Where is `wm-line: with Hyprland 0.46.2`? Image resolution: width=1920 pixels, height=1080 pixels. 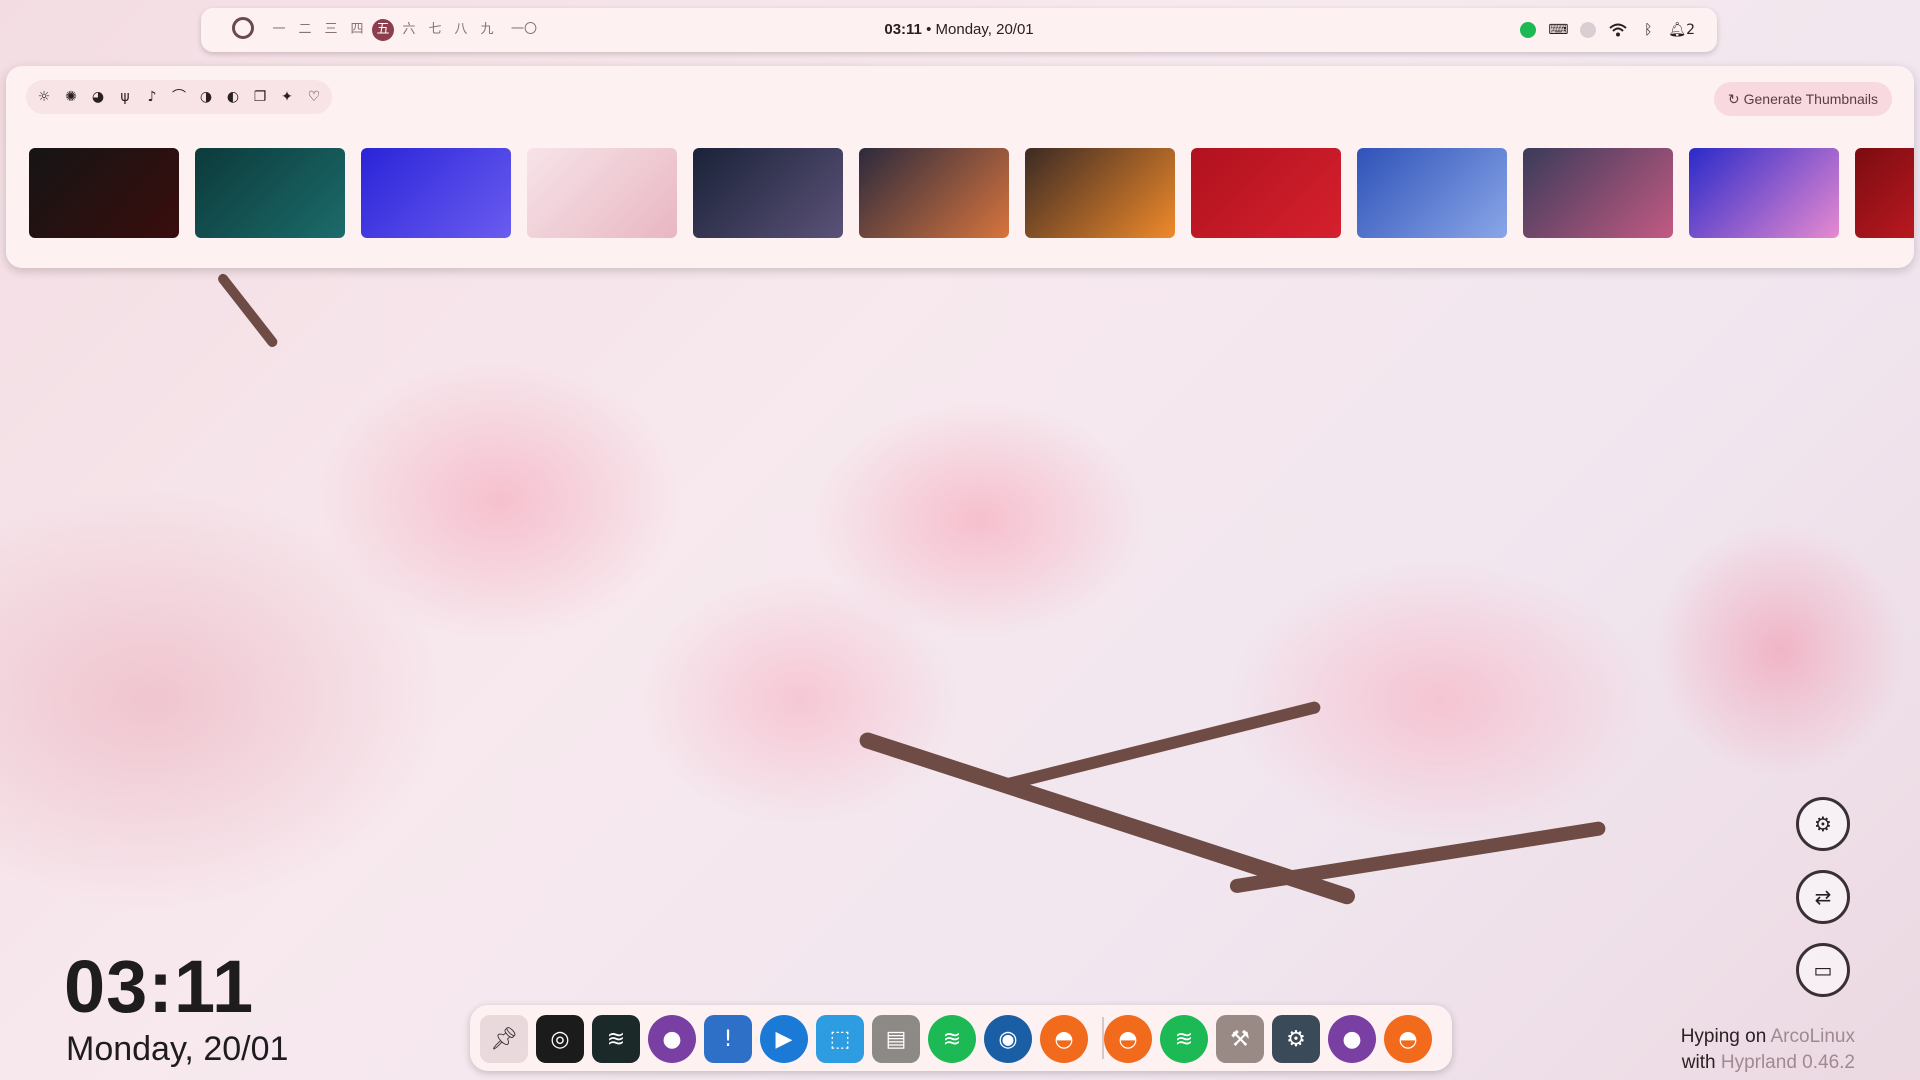 wm-line: with Hyprland 0.46.2 is located at coordinates (1768, 1063).